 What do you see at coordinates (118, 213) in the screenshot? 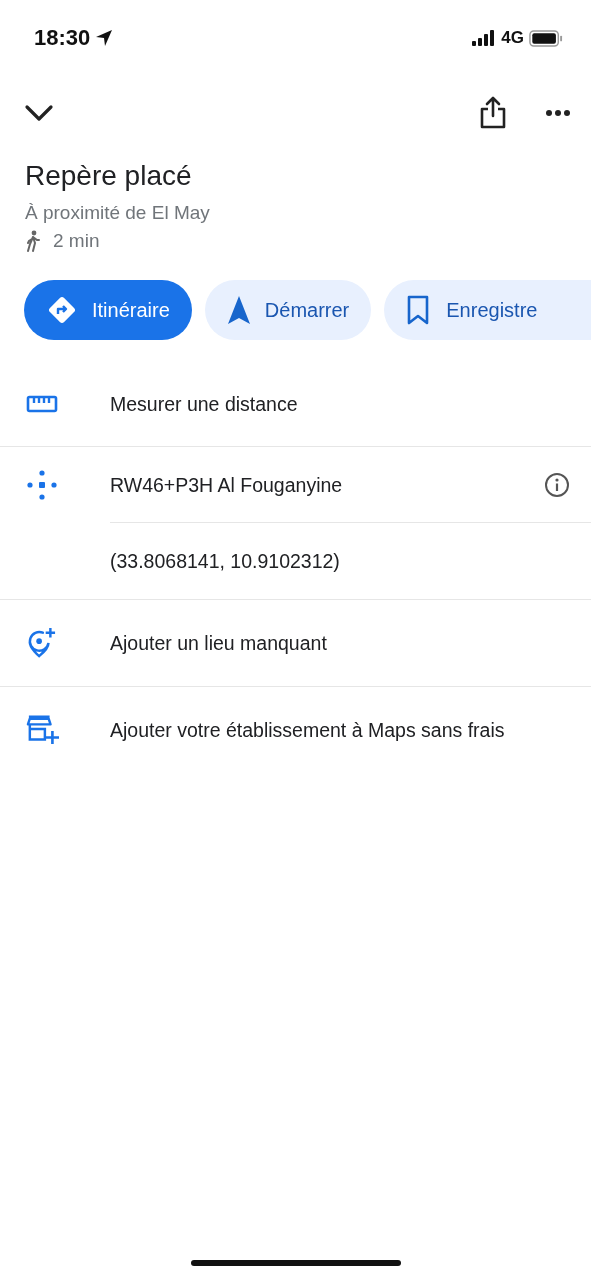
I see `place-subtitle: À proximité de El May` at bounding box center [118, 213].